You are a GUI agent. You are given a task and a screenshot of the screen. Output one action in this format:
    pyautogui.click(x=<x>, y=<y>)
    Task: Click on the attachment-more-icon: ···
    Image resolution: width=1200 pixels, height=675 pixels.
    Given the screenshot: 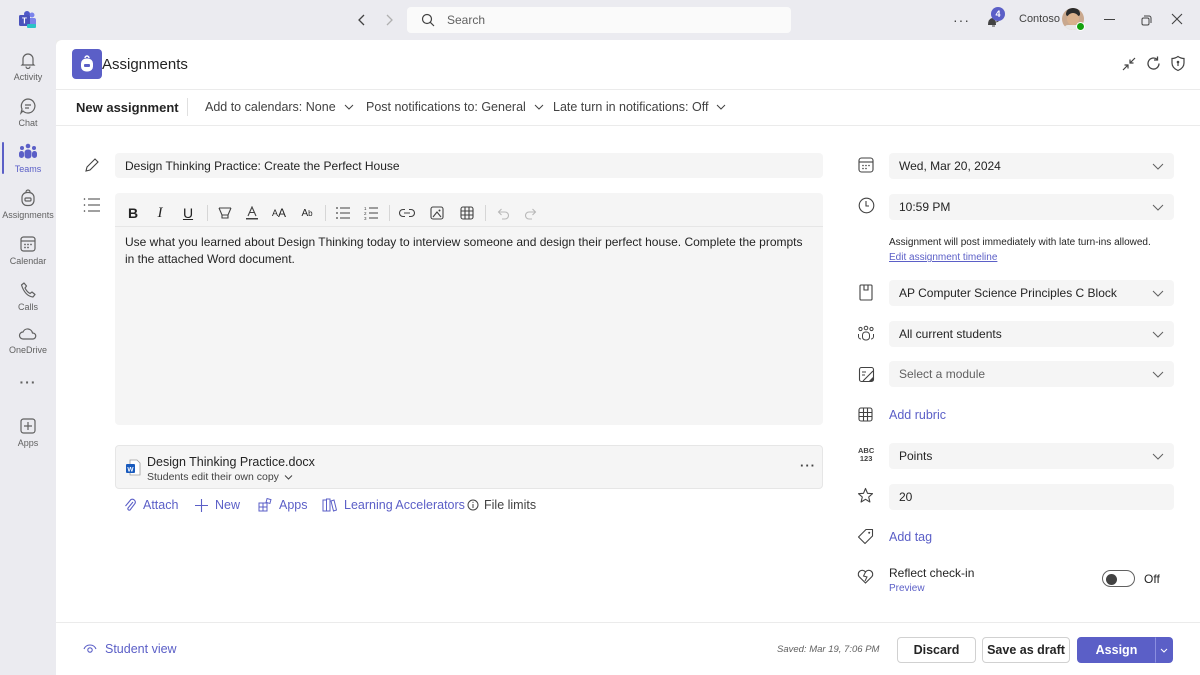 What is the action you would take?
    pyautogui.click(x=808, y=465)
    